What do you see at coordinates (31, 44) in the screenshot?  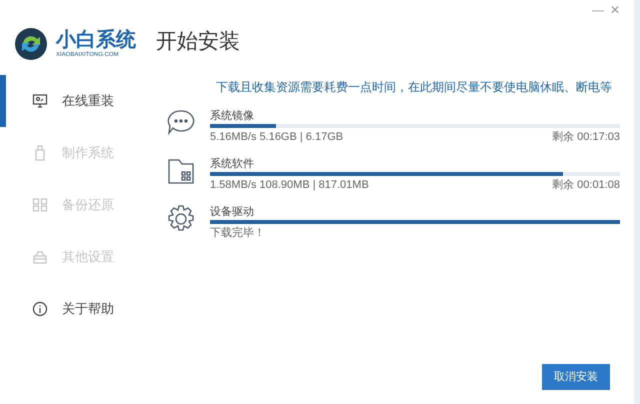 I see `logo-icon` at bounding box center [31, 44].